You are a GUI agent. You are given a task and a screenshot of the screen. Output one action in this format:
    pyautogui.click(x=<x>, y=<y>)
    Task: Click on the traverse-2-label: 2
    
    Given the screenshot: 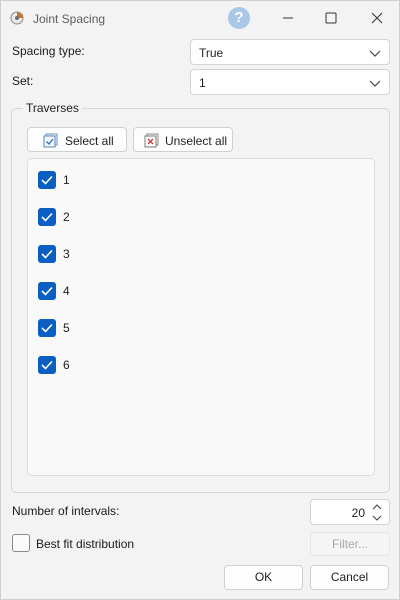 What is the action you would take?
    pyautogui.click(x=66, y=217)
    